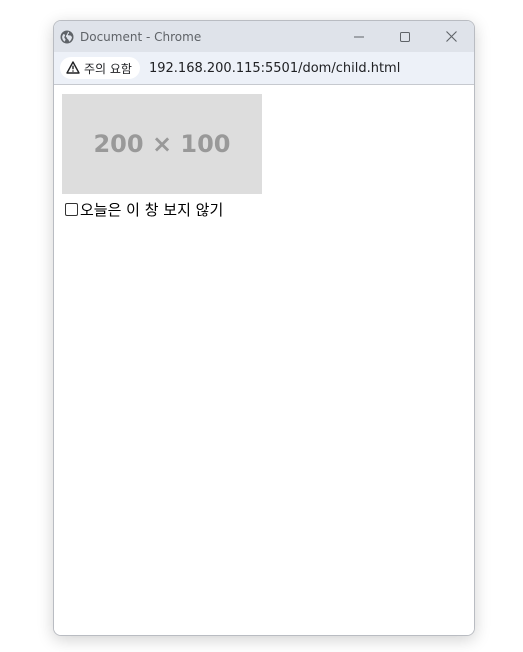 The height and width of the screenshot is (652, 523). I want to click on dont-show-today-label: 오늘은 이 창 보지 않기, so click(151, 209).